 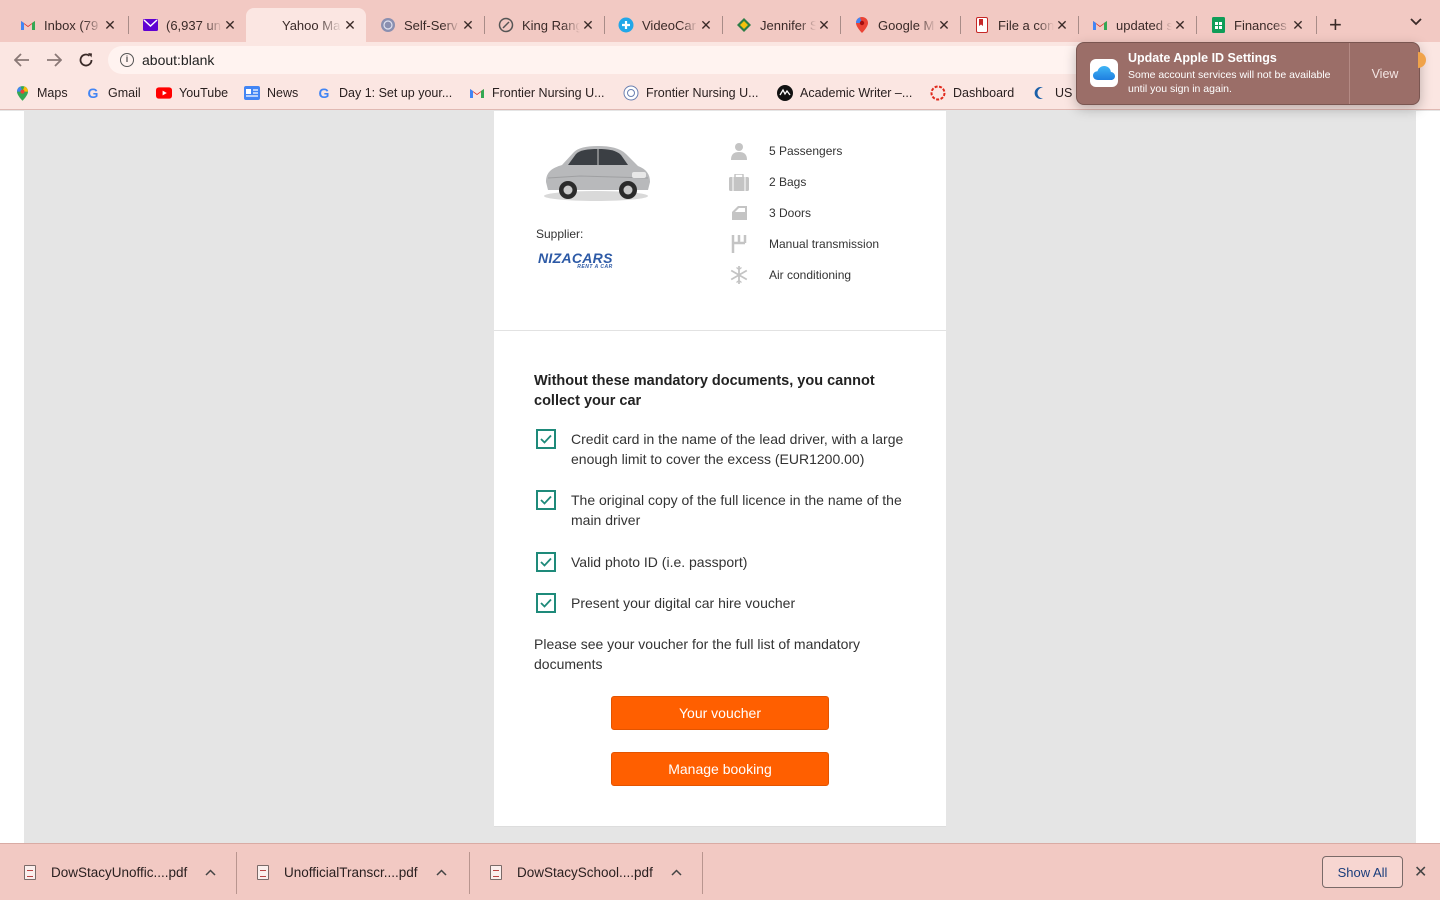 I want to click on download-item: DowStacyUnoffic....pdf, so click(x=120, y=872).